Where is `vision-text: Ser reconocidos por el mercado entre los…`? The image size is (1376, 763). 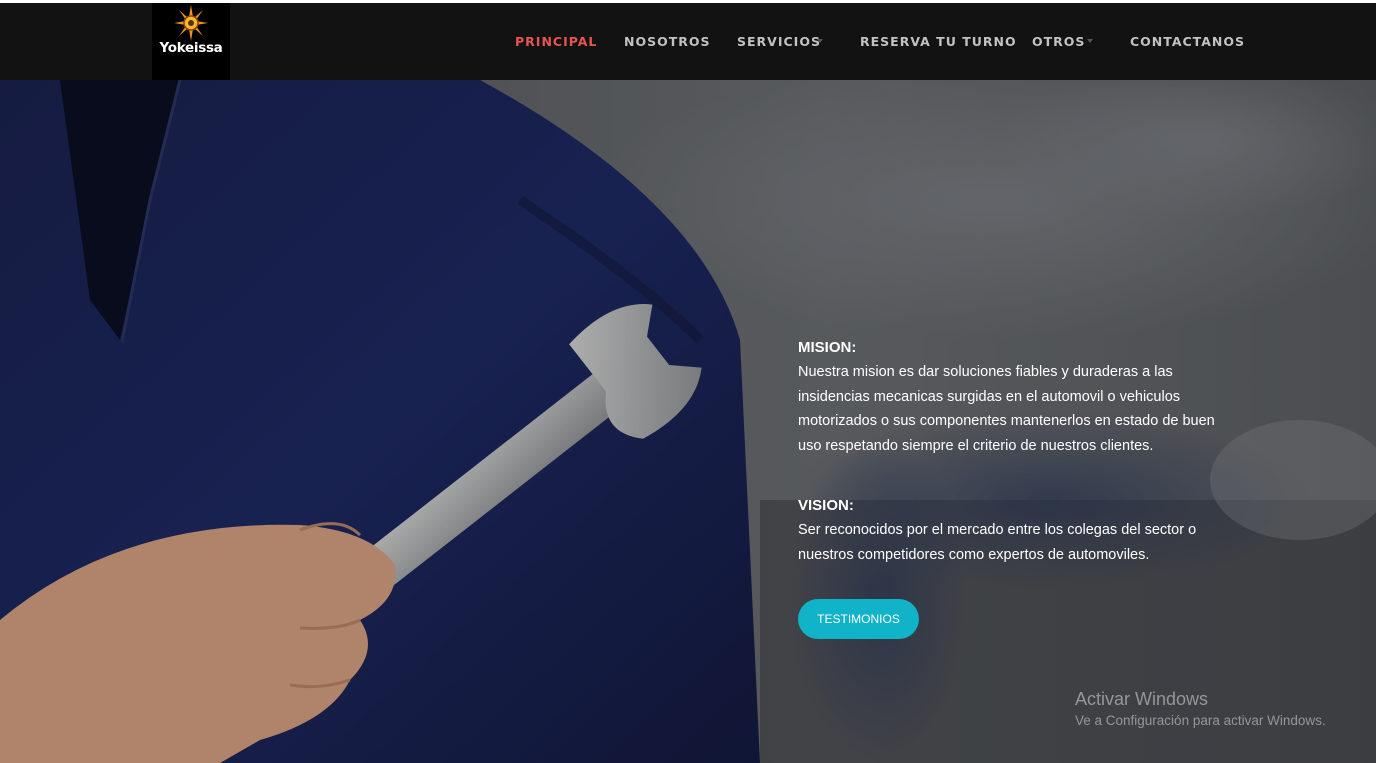 vision-text: Ser reconocidos por el mercado entre los… is located at coordinates (997, 542).